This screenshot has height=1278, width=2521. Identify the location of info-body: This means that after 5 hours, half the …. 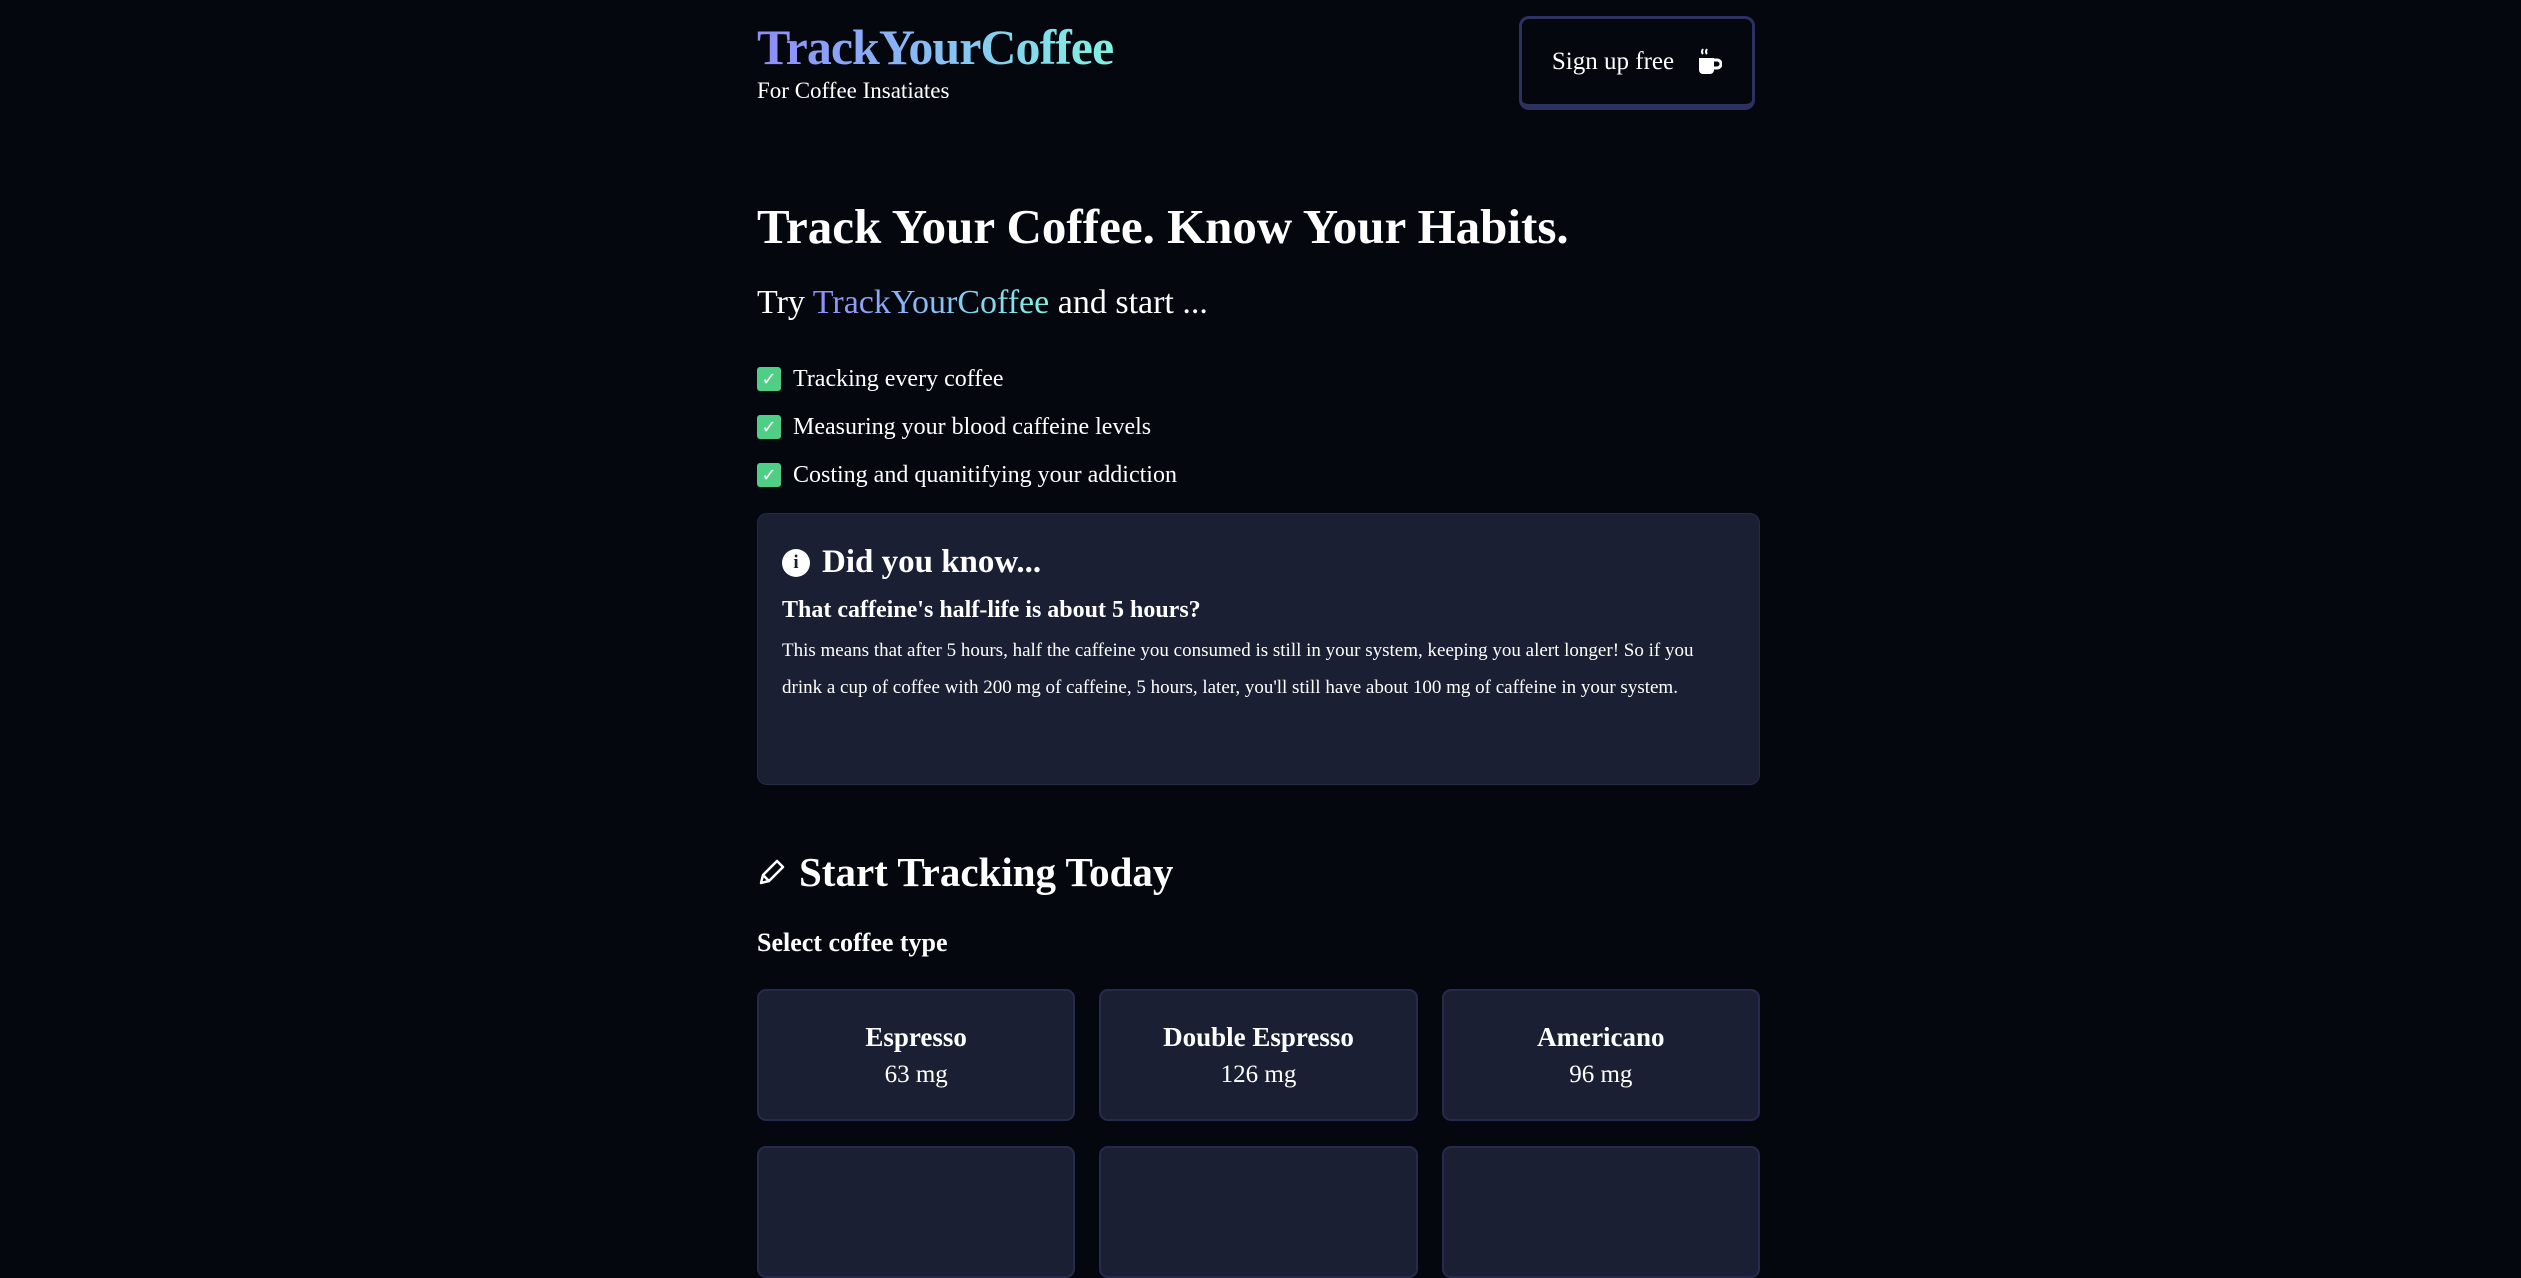
(1238, 669).